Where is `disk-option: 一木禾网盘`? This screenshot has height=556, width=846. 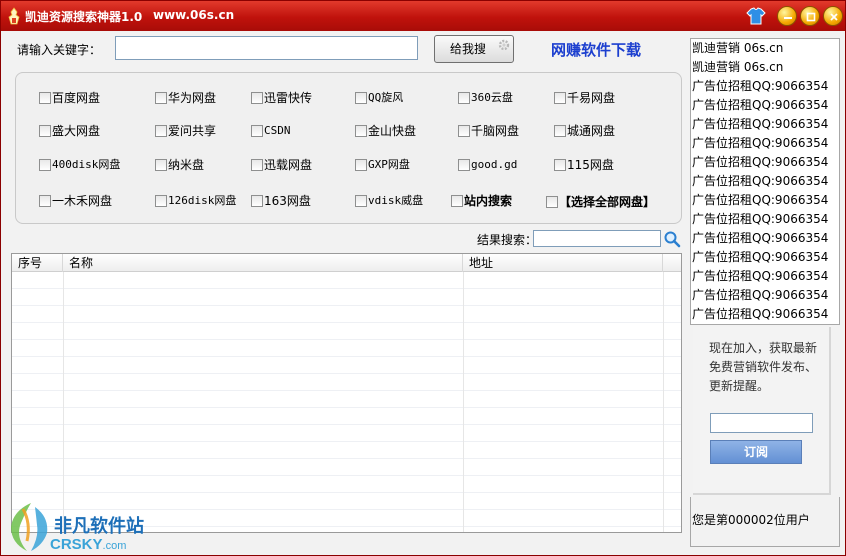 disk-option: 一木禾网盘 is located at coordinates (75, 202).